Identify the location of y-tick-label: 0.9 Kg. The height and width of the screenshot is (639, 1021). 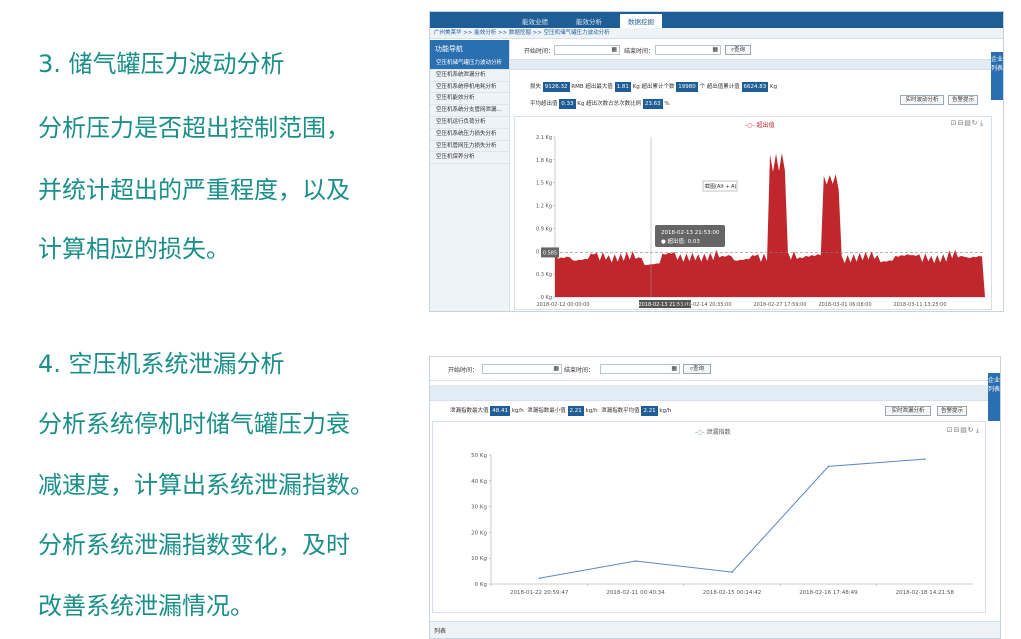
(544, 229).